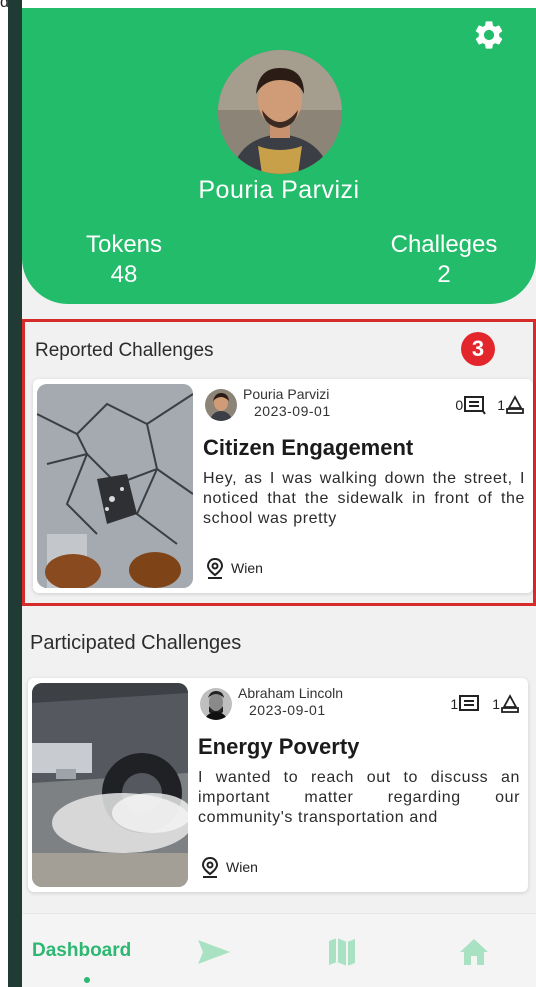  What do you see at coordinates (489, 35) in the screenshot?
I see `gear-icon` at bounding box center [489, 35].